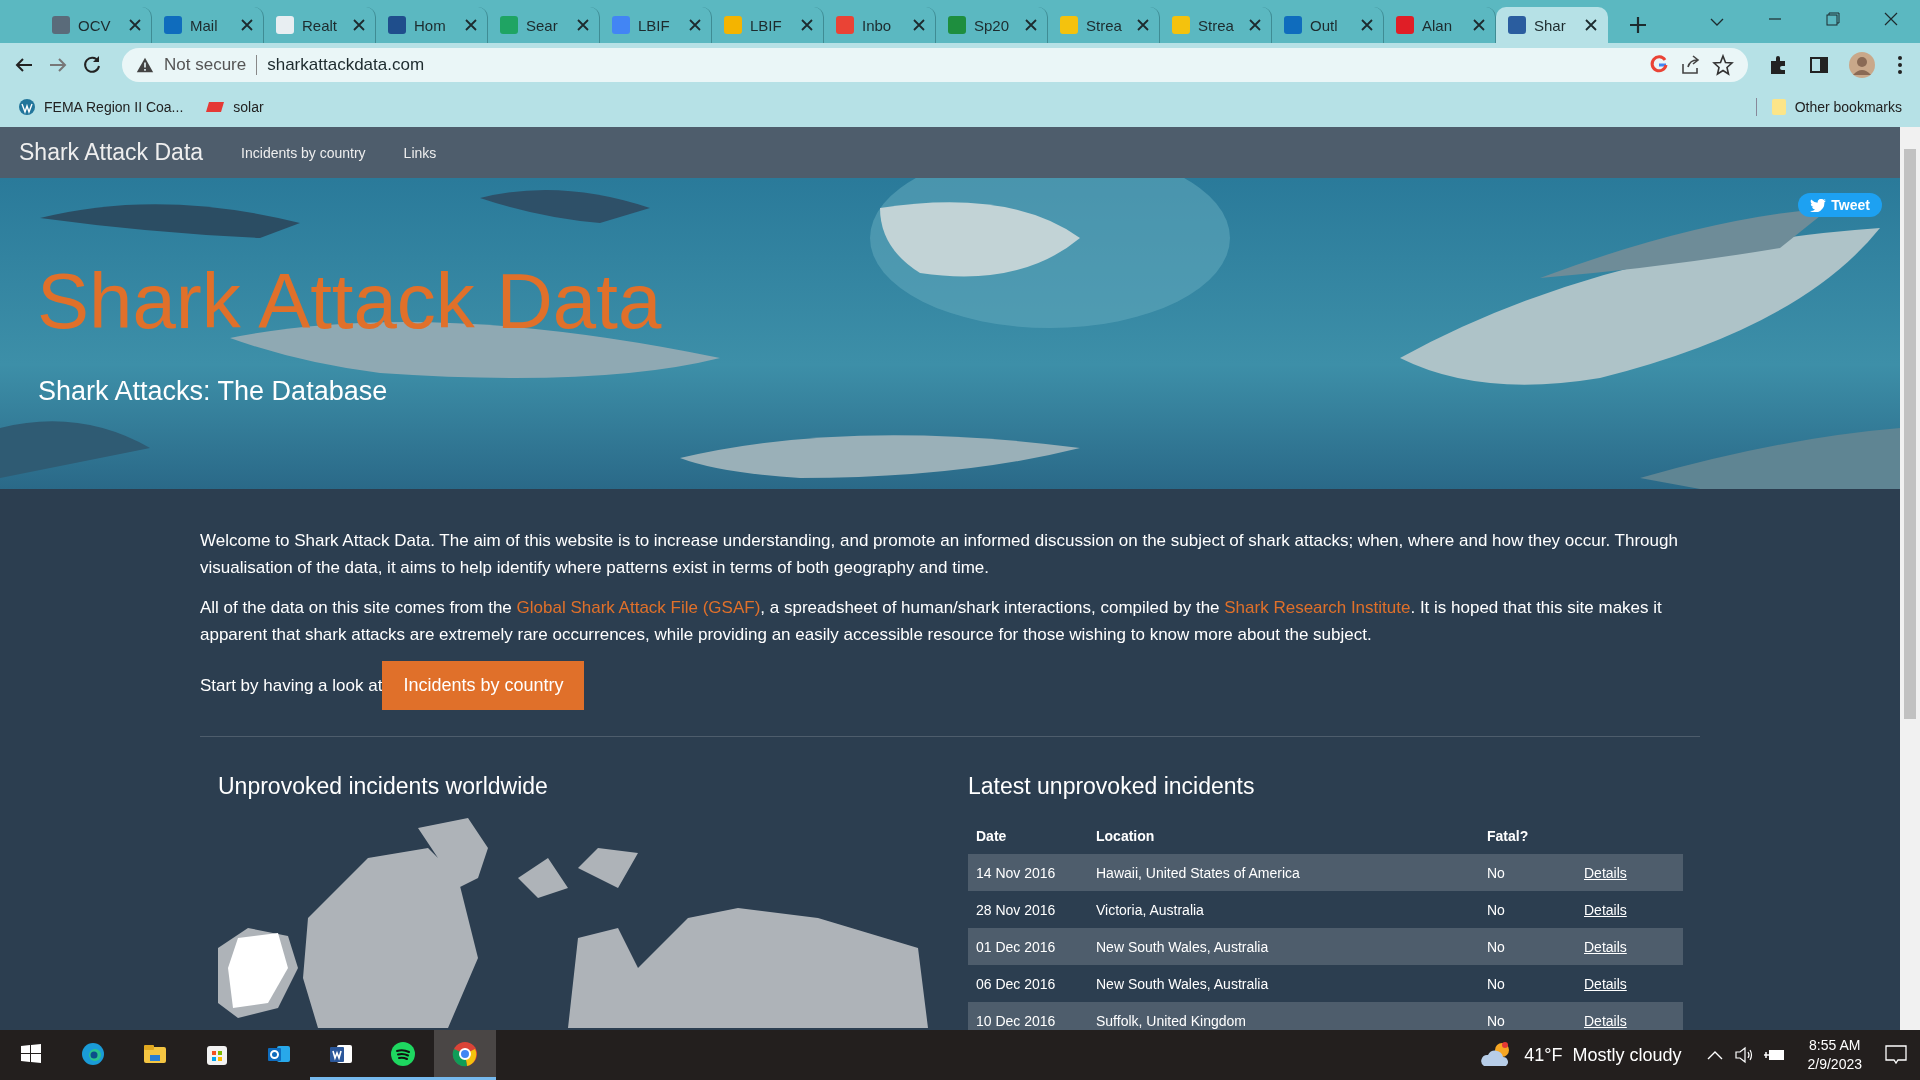  I want to click on flag-icon, so click(215, 107).